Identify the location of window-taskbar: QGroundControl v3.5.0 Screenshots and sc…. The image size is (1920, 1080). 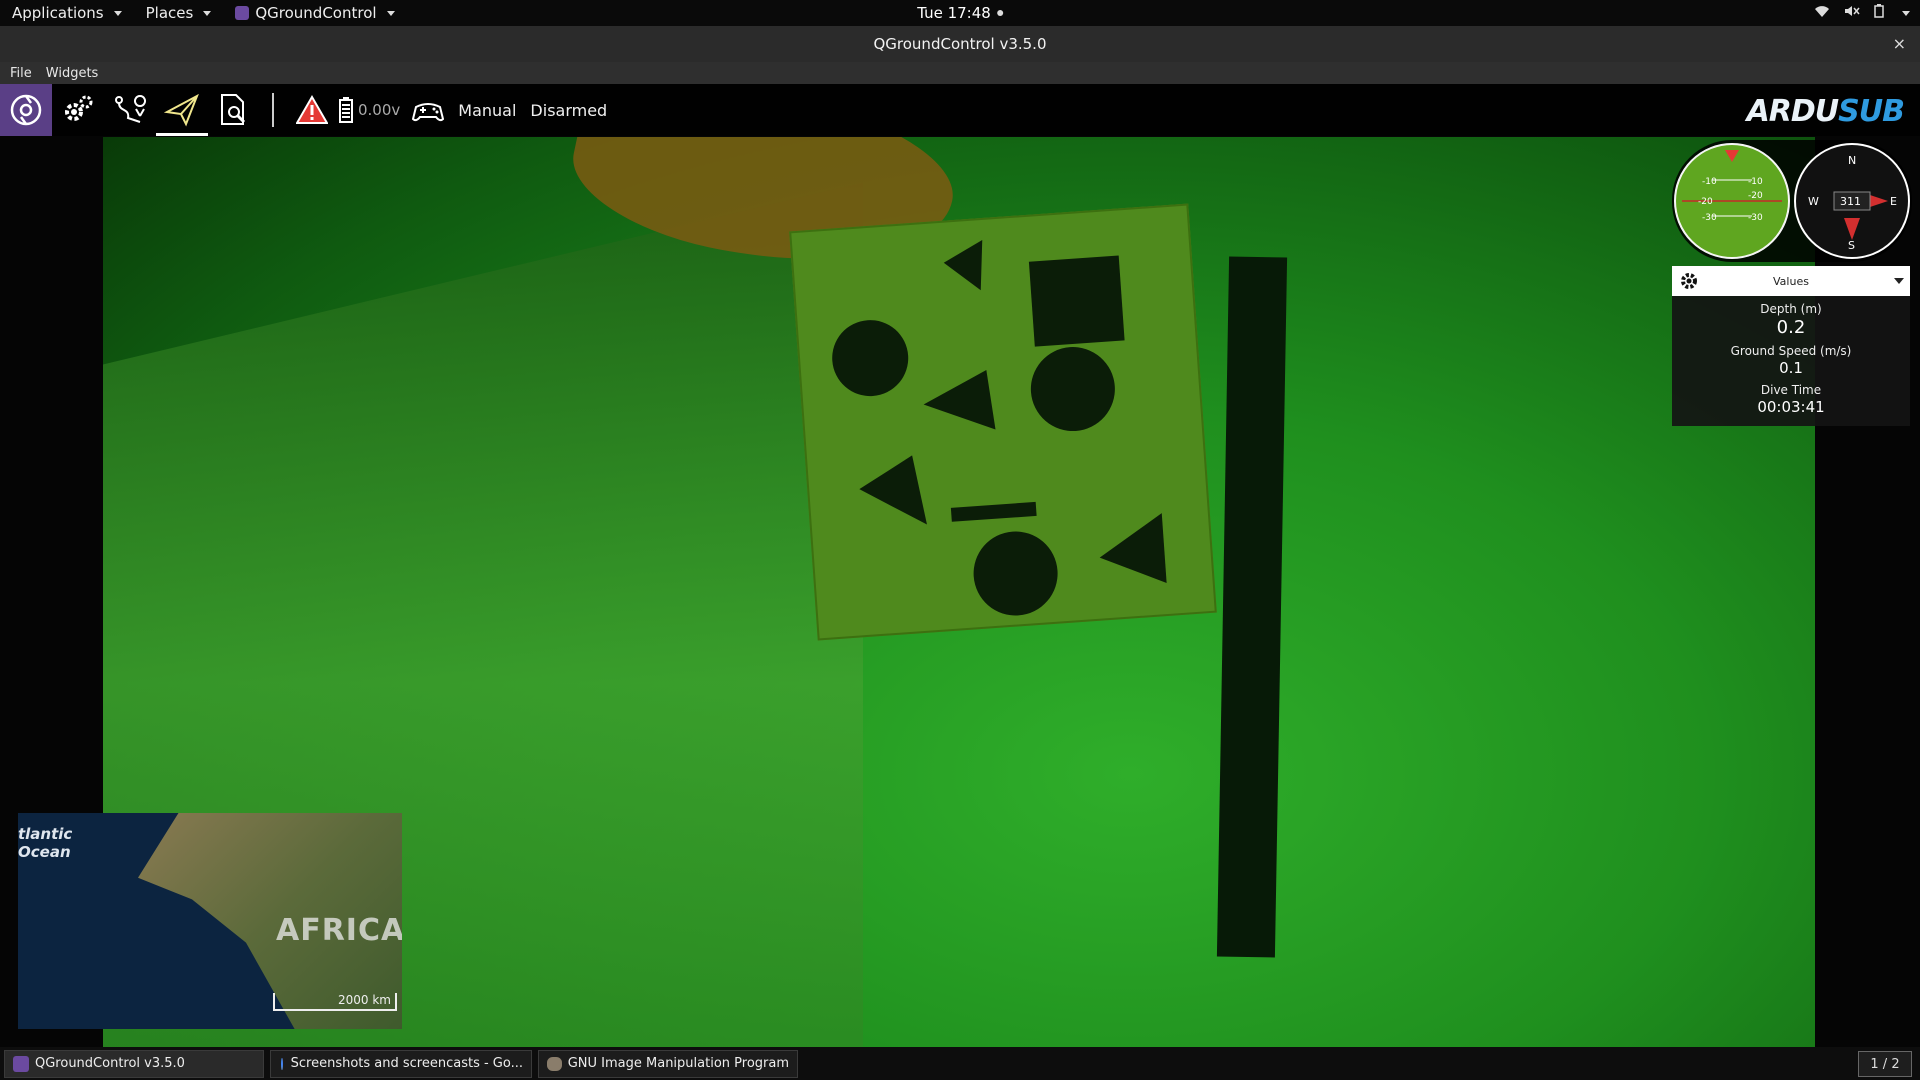
(960, 1063).